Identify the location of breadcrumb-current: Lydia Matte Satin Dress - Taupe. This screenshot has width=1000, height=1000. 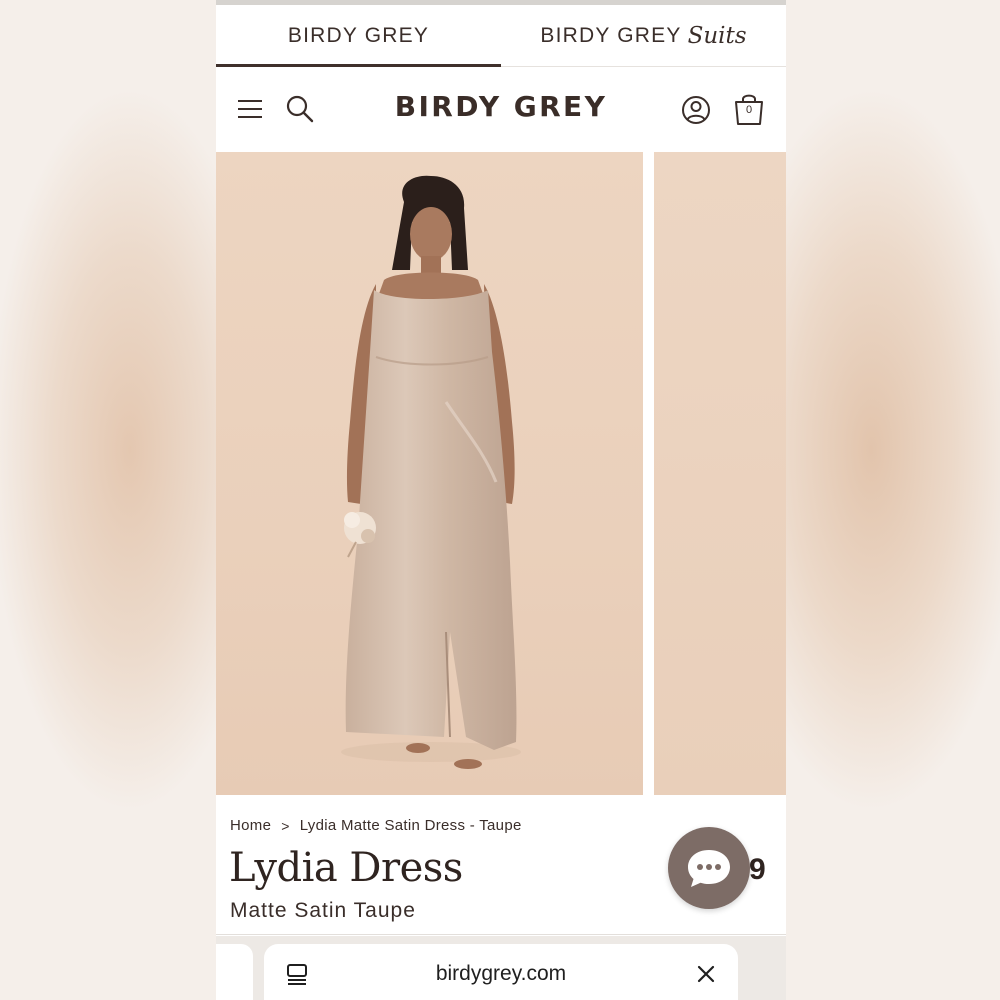
(411, 825).